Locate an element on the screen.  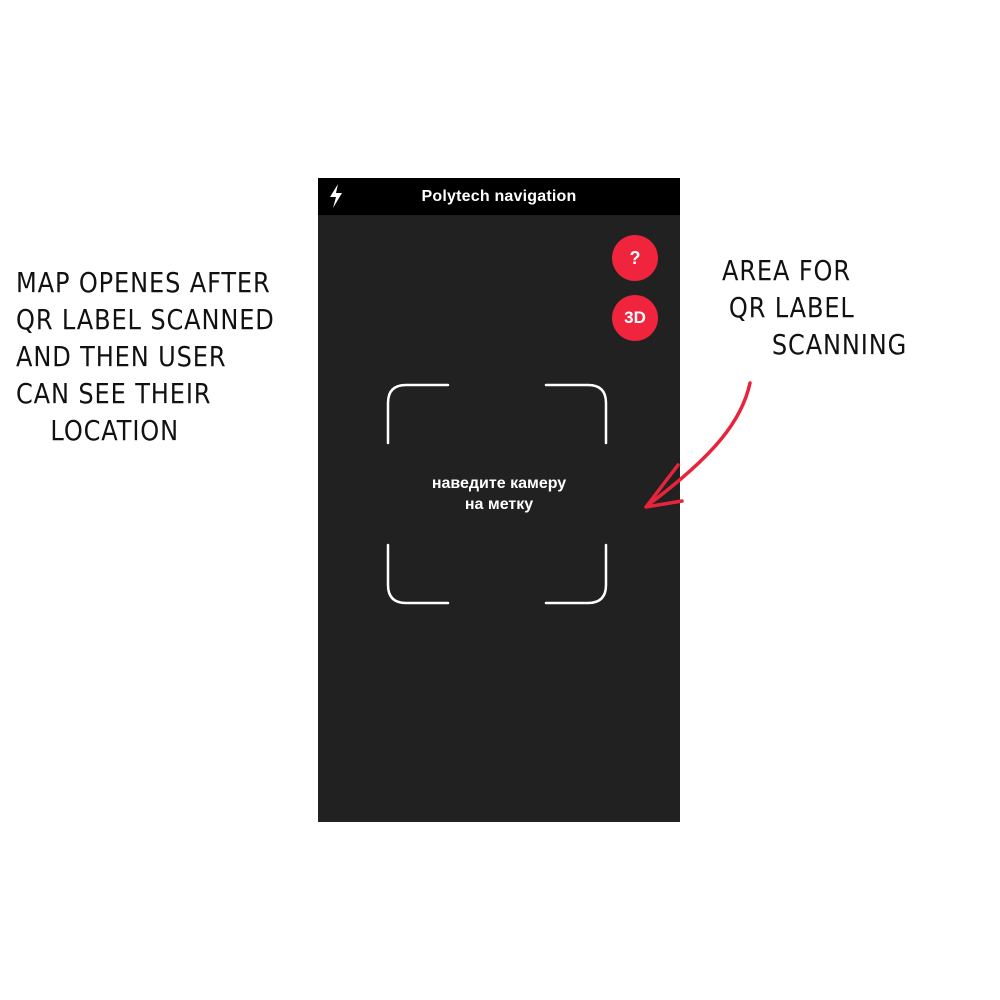
app-title: Polytech navigation is located at coordinates (499, 196).